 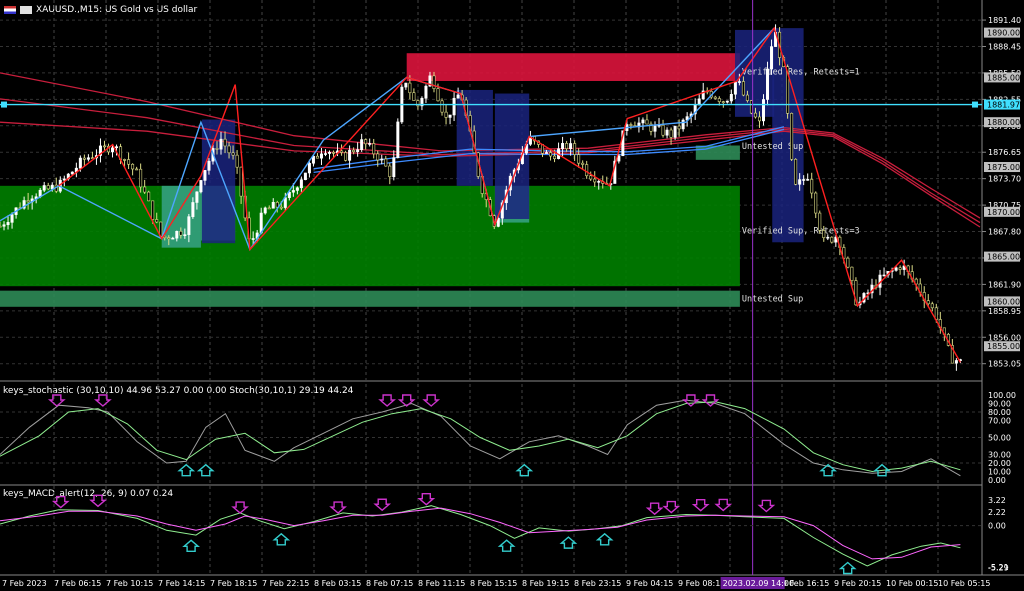 What do you see at coordinates (1003, 257) in the screenshot?
I see `price-level-label: 1865.00` at bounding box center [1003, 257].